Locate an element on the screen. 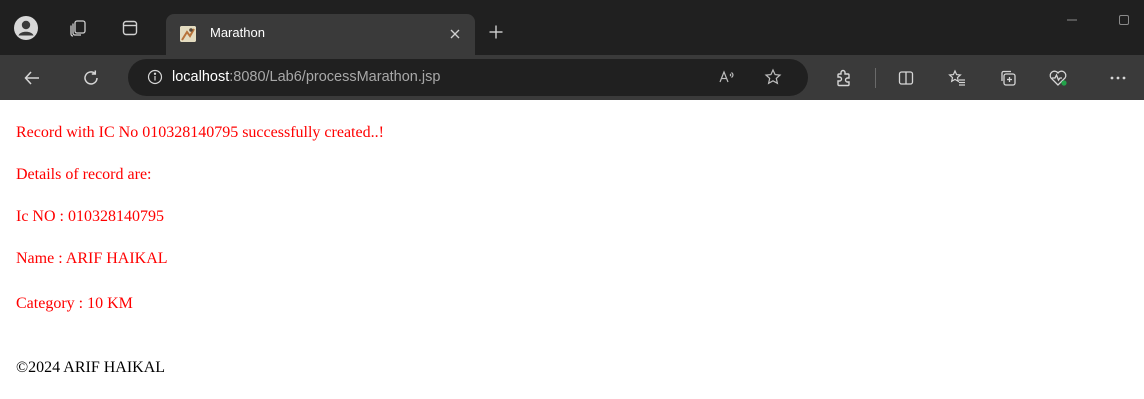 The width and height of the screenshot is (1144, 399). copyright-footer: ©2024 ARIF HAIKAL is located at coordinates (91, 367).